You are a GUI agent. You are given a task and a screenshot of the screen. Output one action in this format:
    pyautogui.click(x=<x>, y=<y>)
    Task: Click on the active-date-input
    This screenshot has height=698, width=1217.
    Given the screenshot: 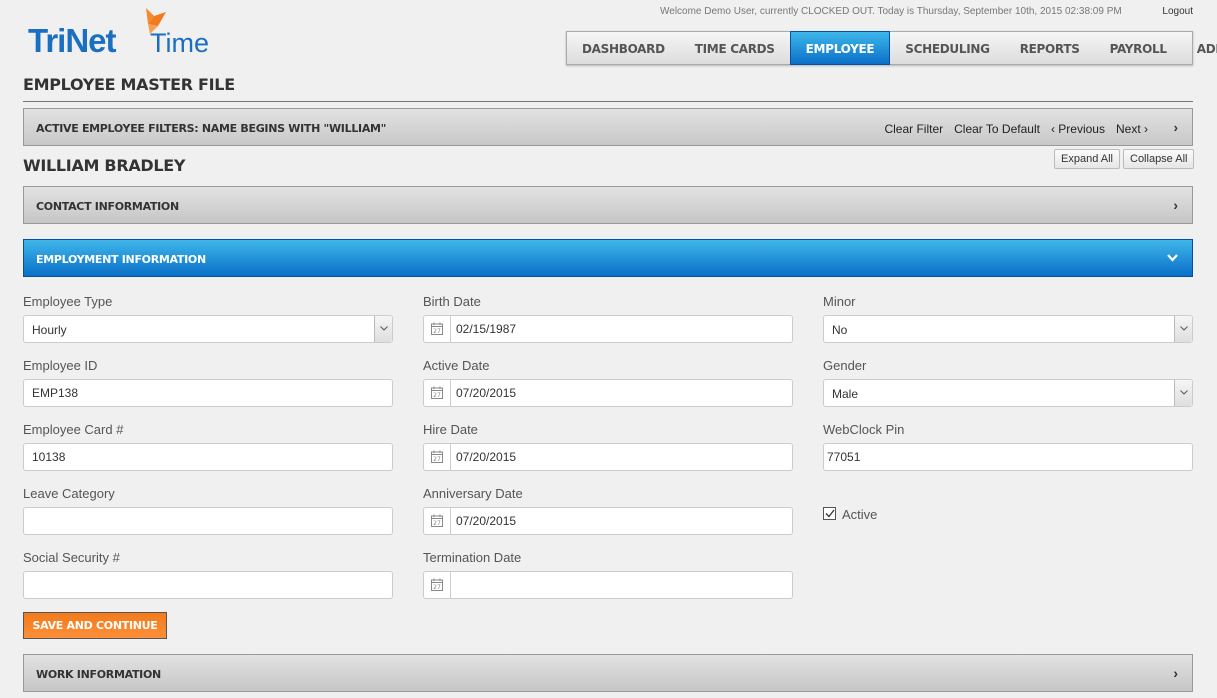 What is the action you would take?
    pyautogui.click(x=608, y=393)
    